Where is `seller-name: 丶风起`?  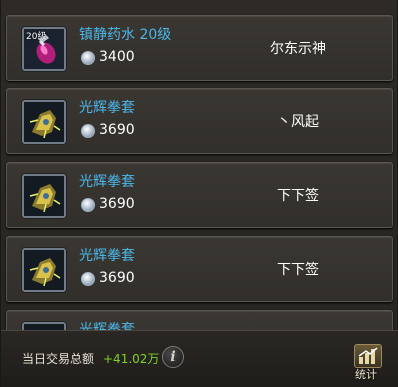 seller-name: 丶风起 is located at coordinates (298, 122).